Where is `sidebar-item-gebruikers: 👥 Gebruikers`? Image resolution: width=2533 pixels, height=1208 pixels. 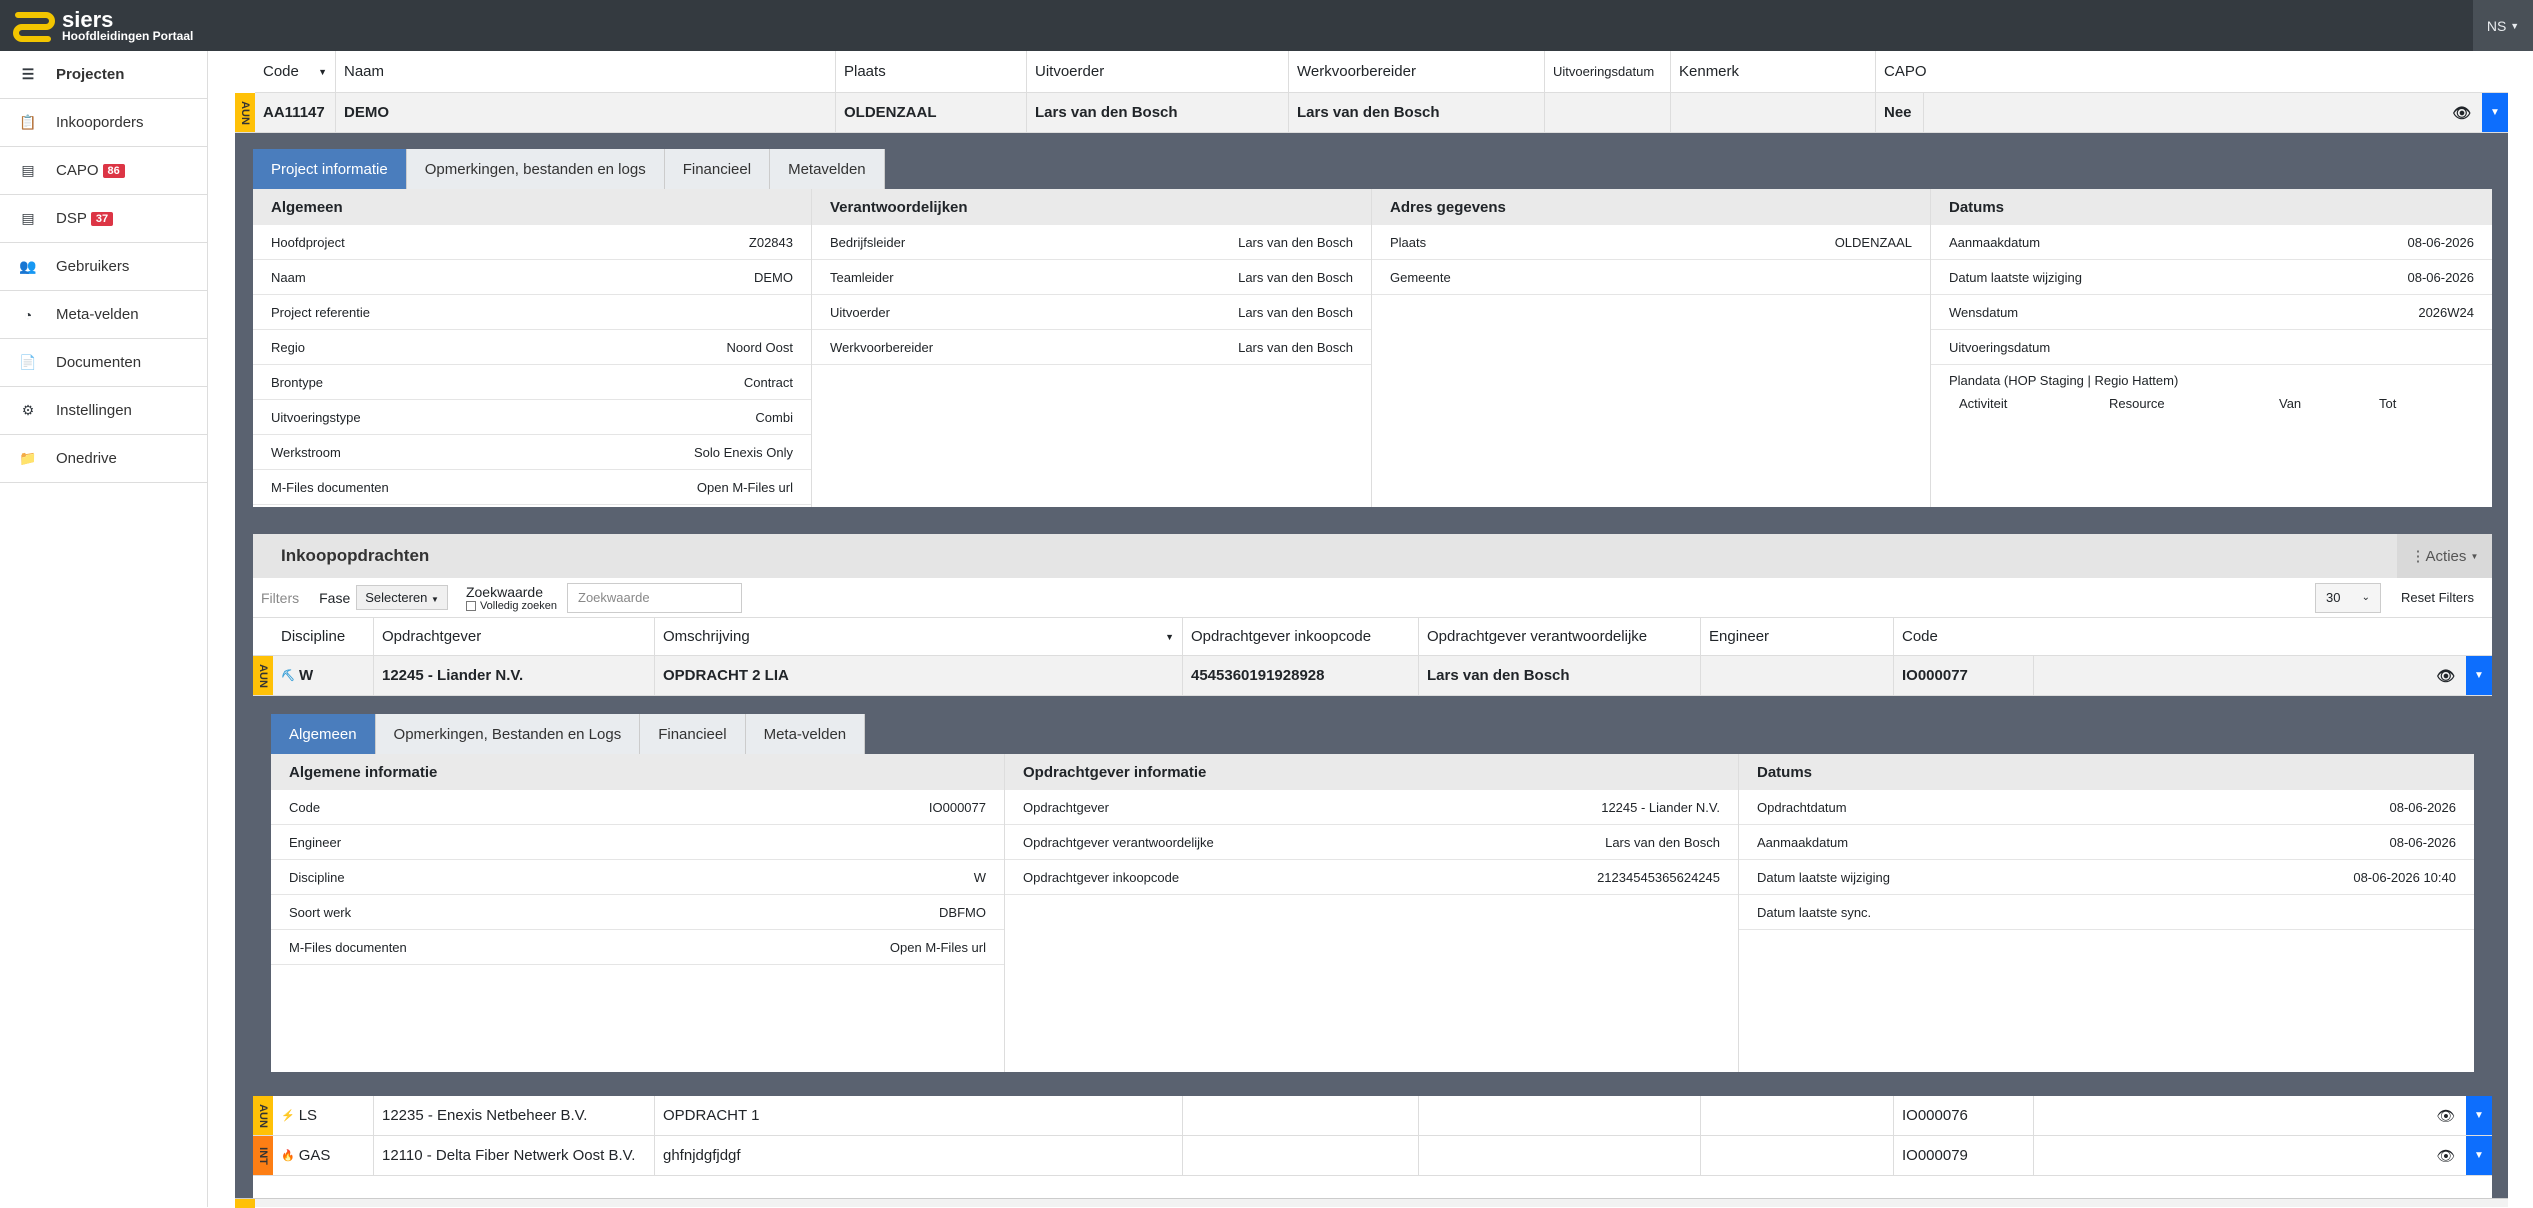
sidebar-item-gebruikers: 👥 Gebruikers is located at coordinates (103, 267).